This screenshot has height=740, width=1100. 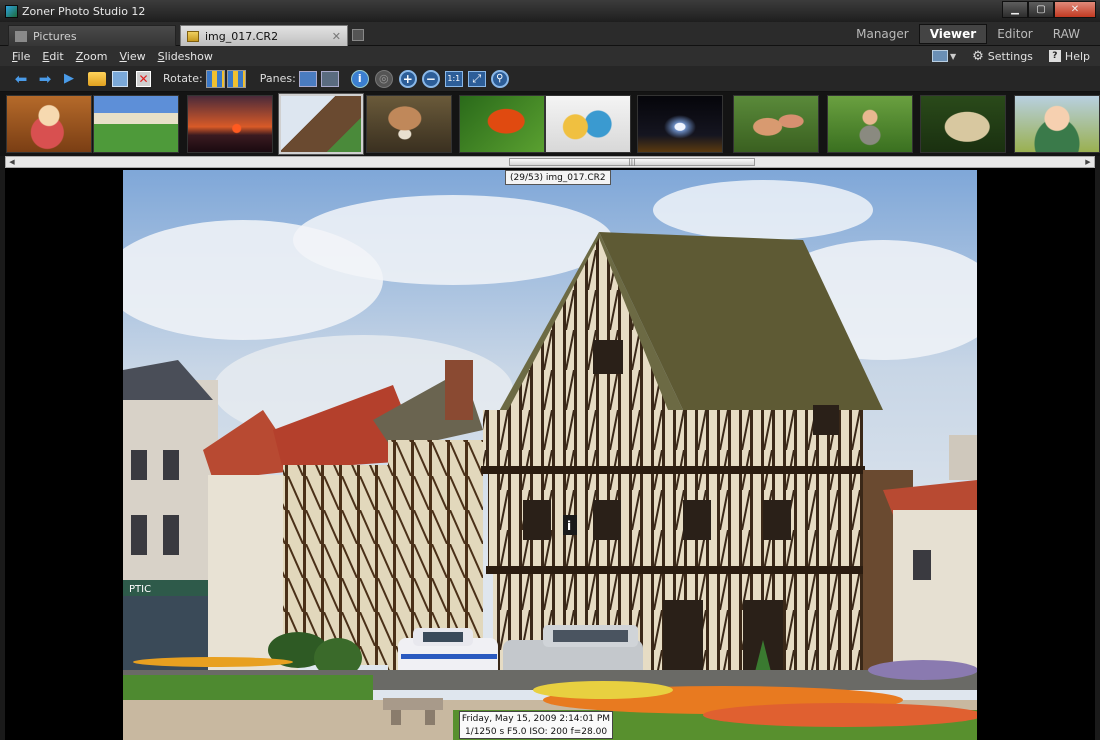 I want to click on help-button: Help, so click(x=1077, y=56).